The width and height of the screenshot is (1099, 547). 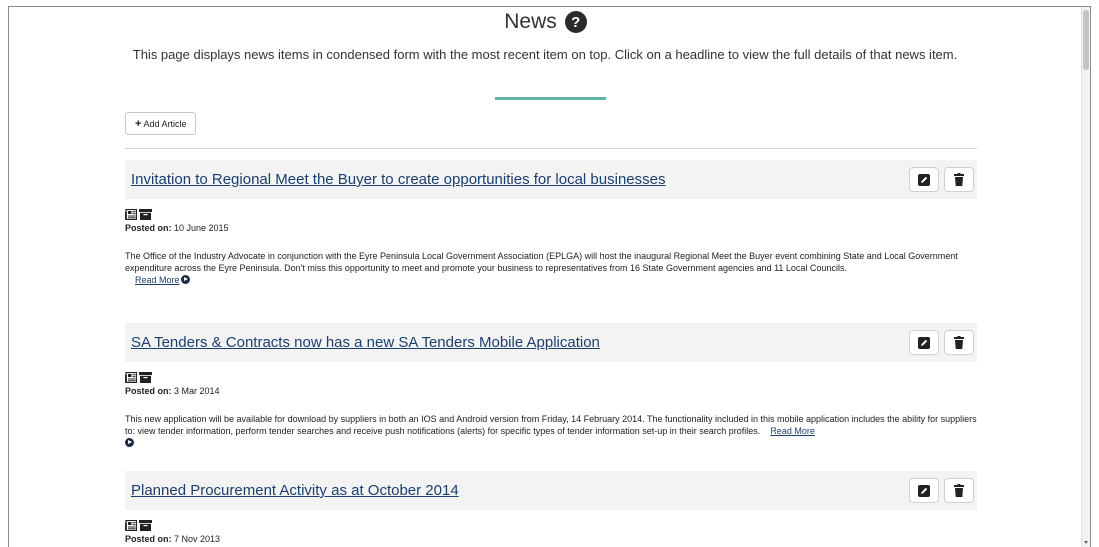 What do you see at coordinates (201, 228) in the screenshot?
I see `posted-date-value: 10 June 2015` at bounding box center [201, 228].